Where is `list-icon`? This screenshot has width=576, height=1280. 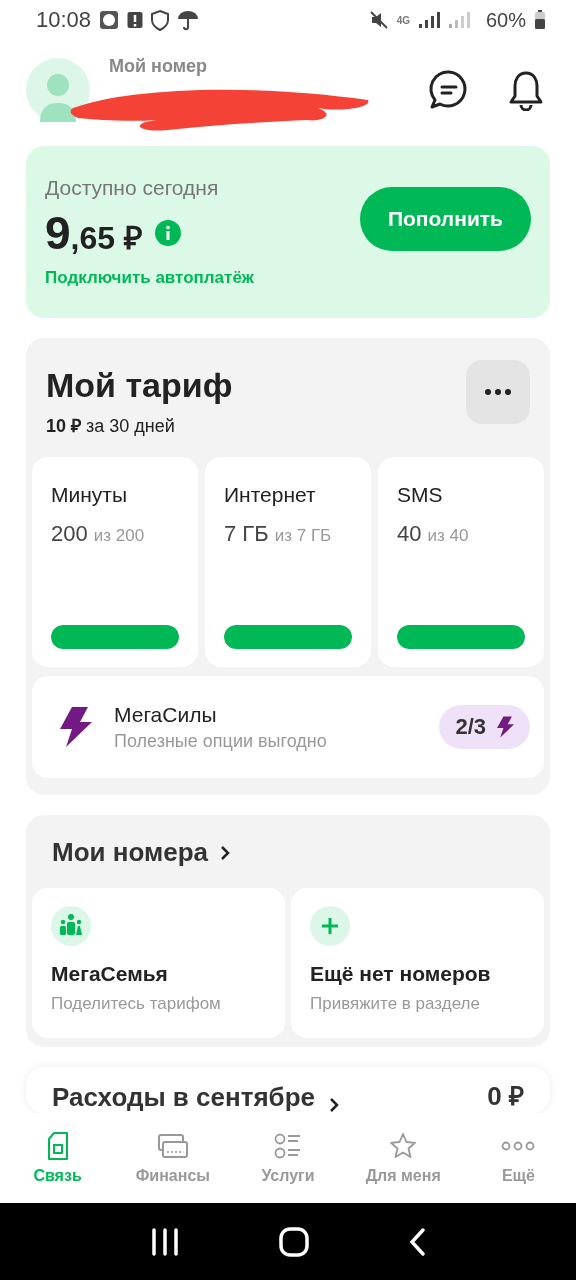 list-icon is located at coordinates (288, 1146).